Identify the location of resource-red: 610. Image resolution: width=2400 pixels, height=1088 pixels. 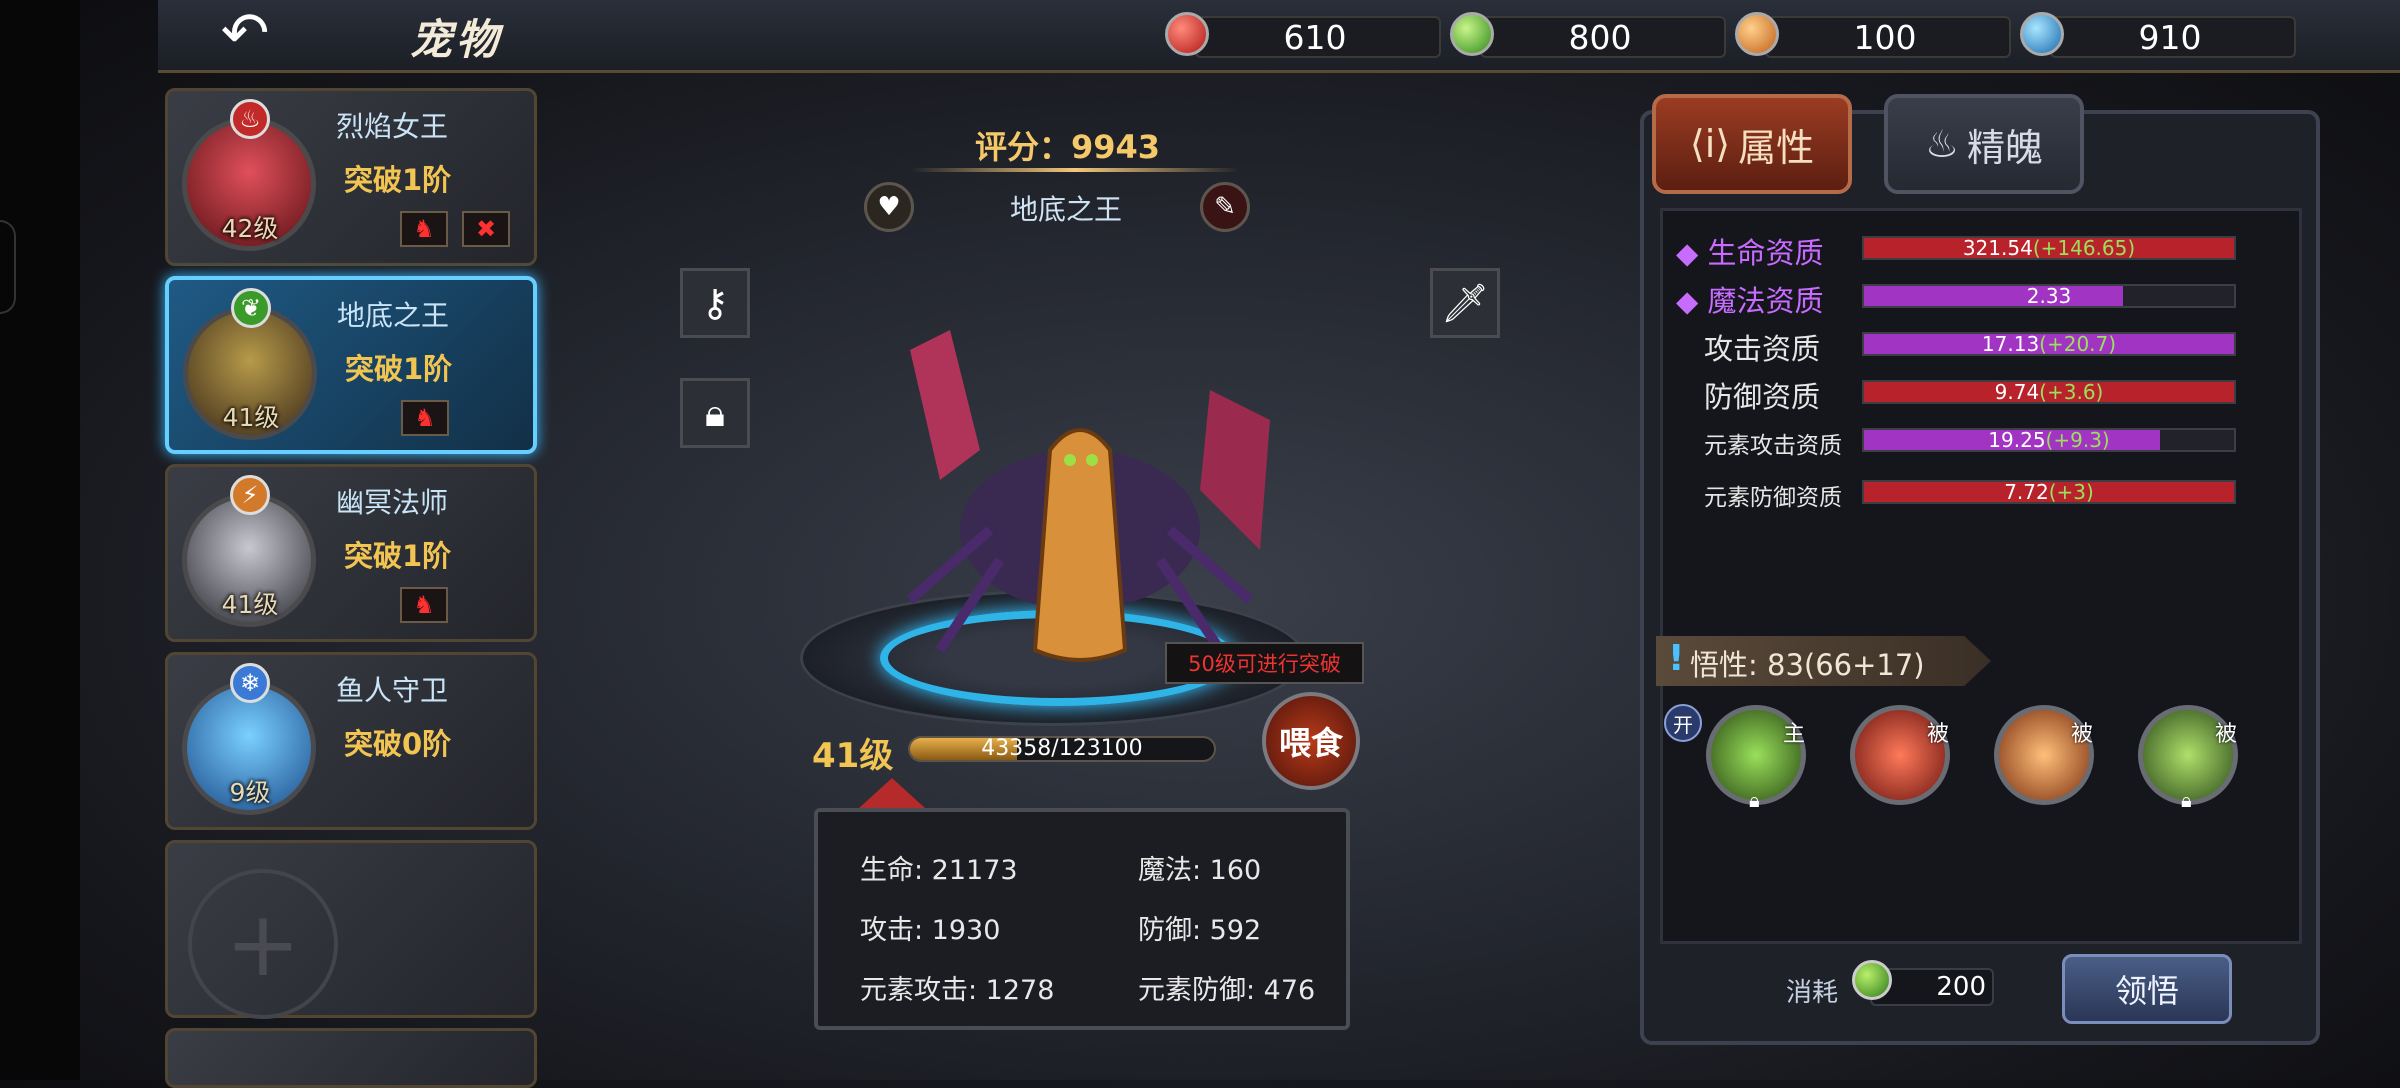
(1303, 35).